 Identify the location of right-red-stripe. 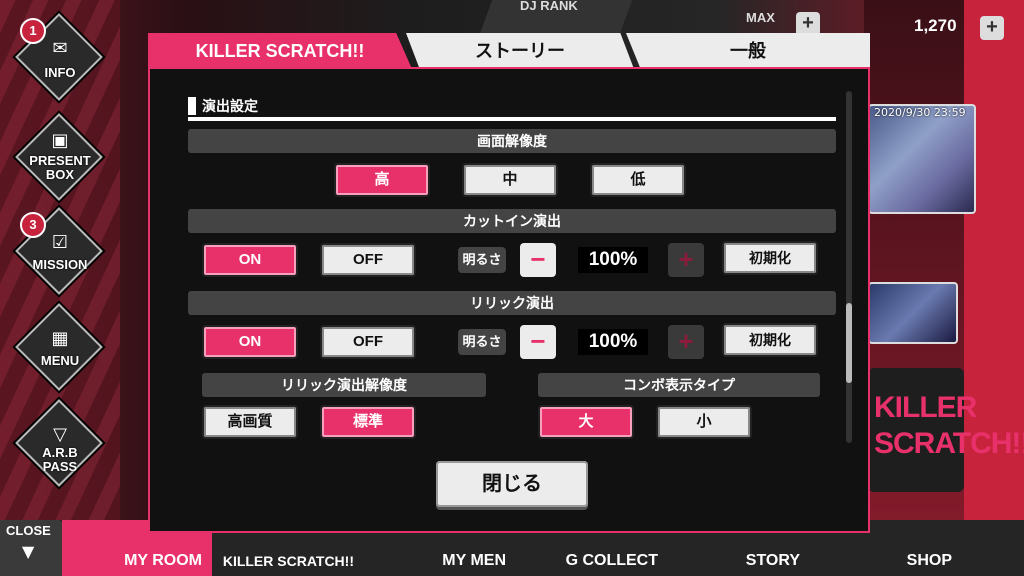
(994, 288).